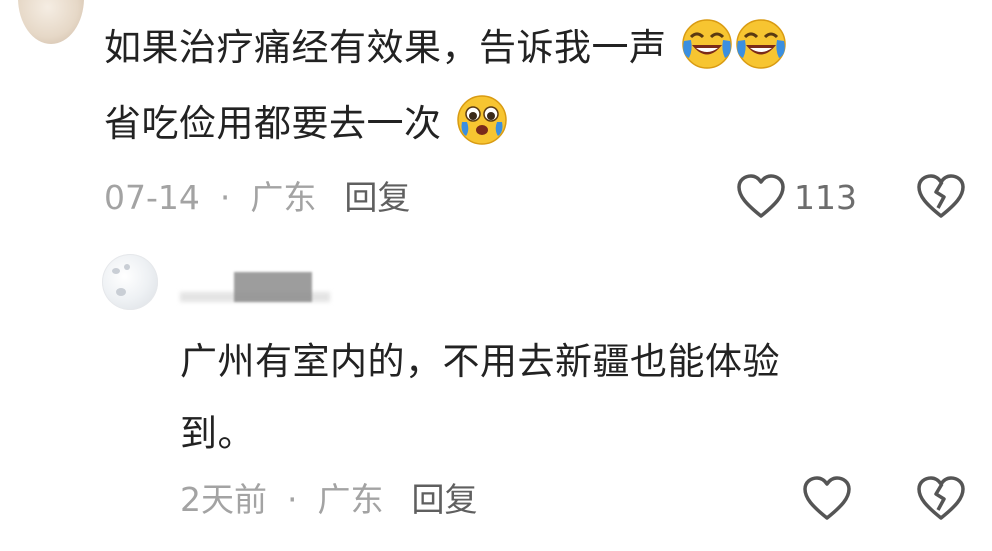  Describe the element at coordinates (152, 197) in the screenshot. I see `comment-date: 07-14` at that location.